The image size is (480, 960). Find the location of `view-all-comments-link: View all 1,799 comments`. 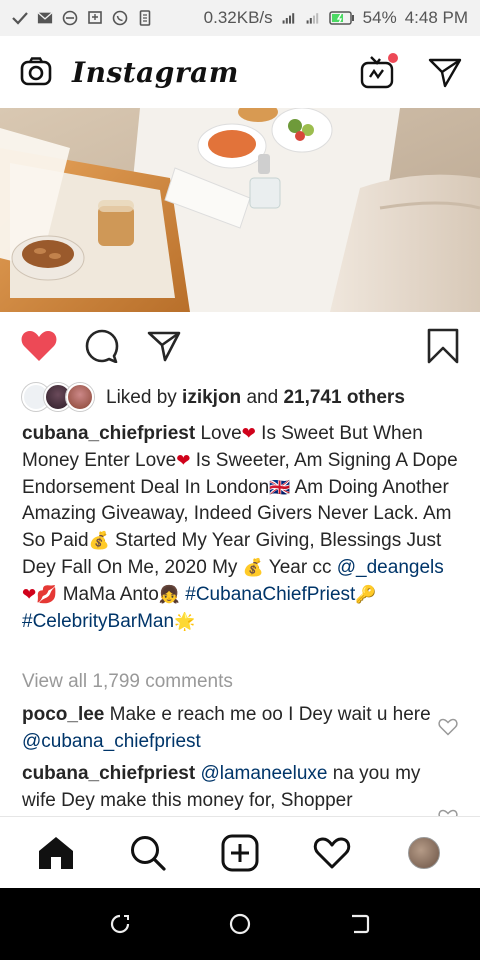

view-all-comments-link: View all 1,799 comments is located at coordinates (127, 682).